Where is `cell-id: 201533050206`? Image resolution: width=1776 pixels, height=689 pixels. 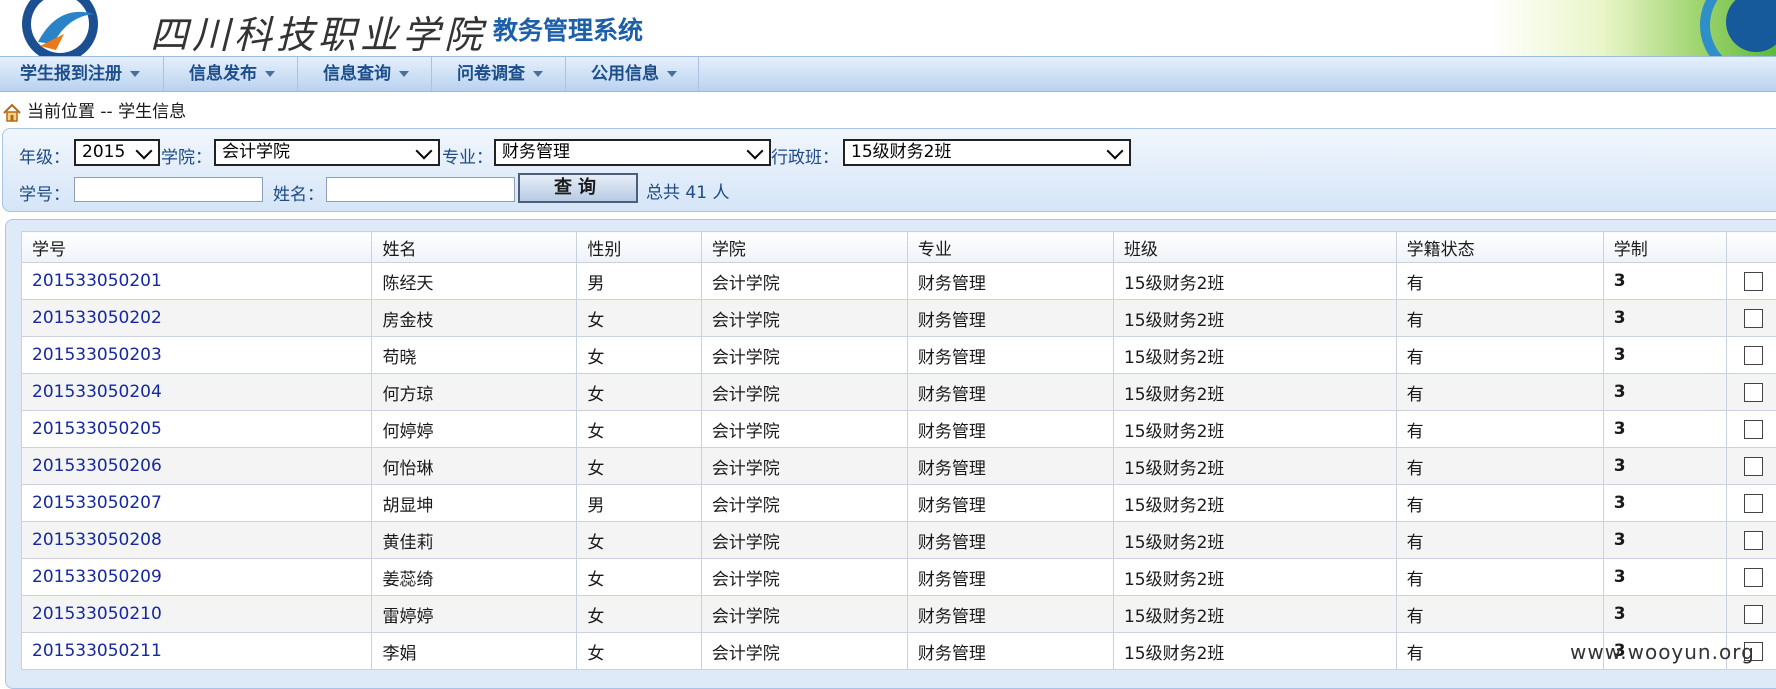 cell-id: 201533050206 is located at coordinates (197, 466).